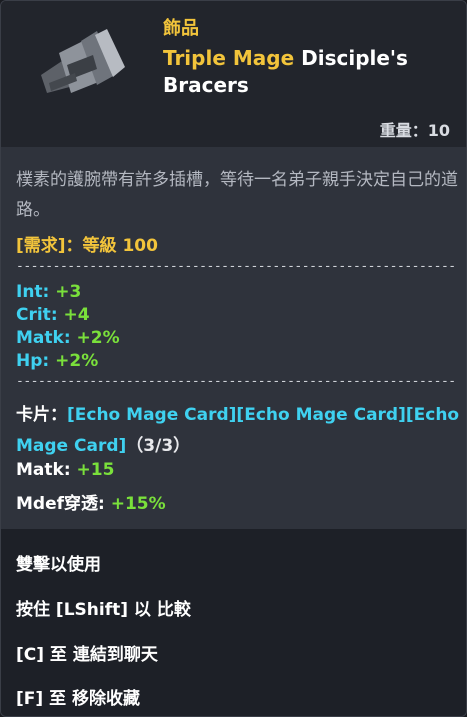 The height and width of the screenshot is (717, 467). What do you see at coordinates (158, 446) in the screenshot?
I see `card-count: （3/3）` at bounding box center [158, 446].